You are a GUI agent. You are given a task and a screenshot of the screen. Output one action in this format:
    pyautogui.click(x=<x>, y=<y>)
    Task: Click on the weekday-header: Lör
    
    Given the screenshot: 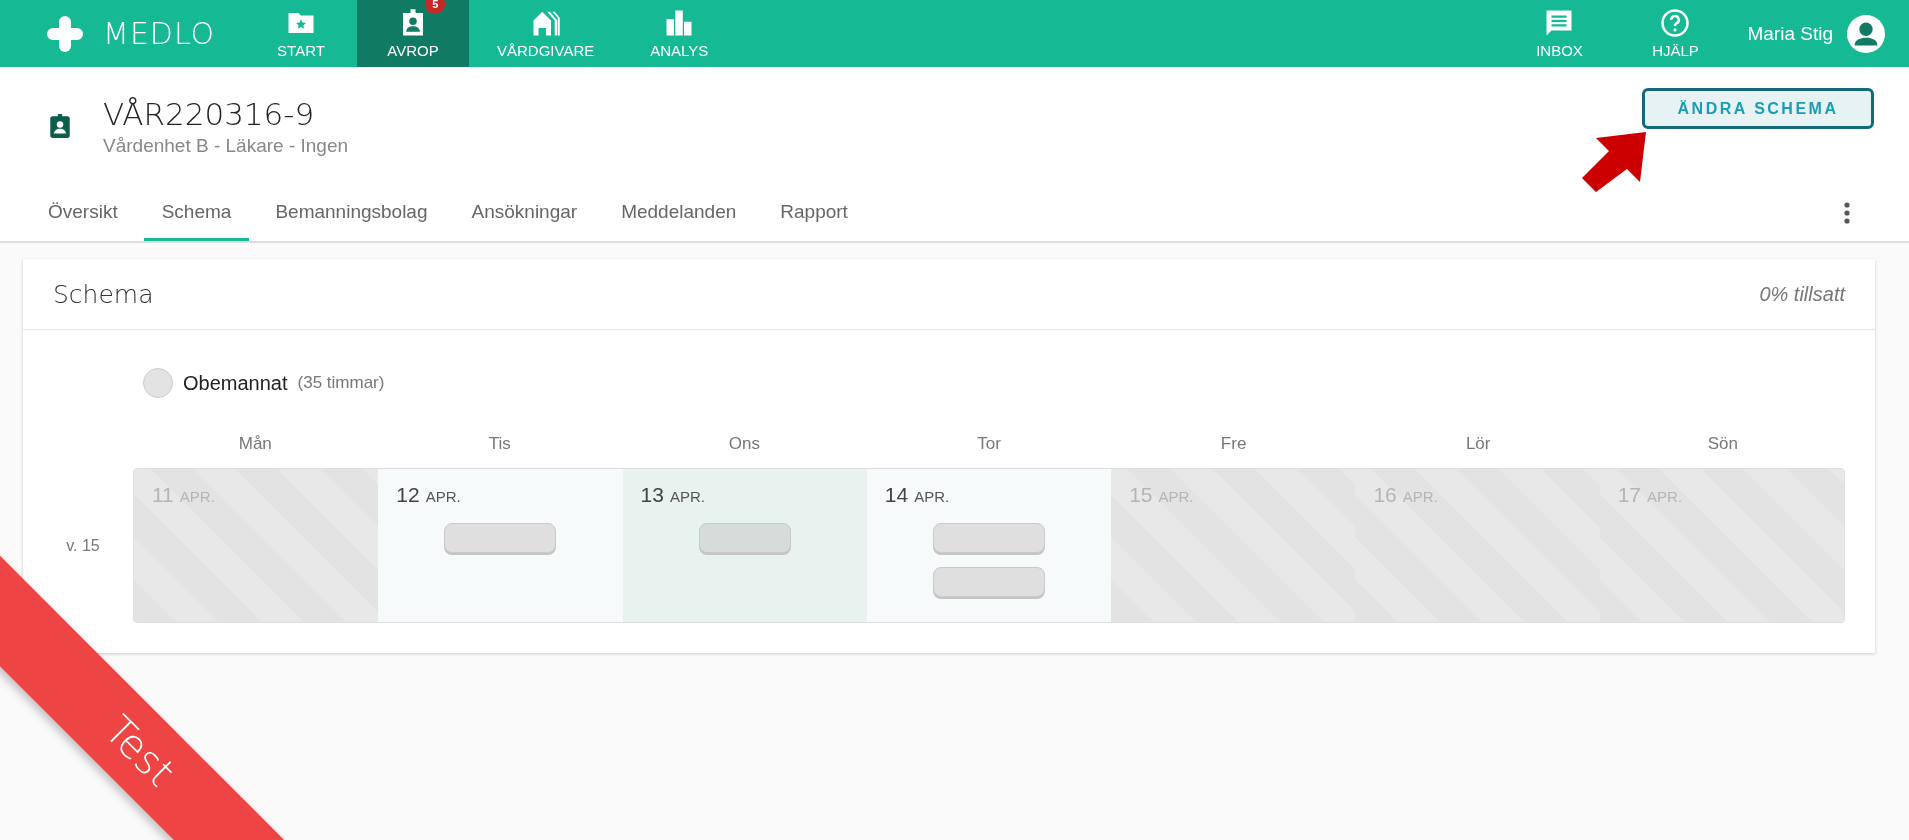 What is the action you would take?
    pyautogui.click(x=1478, y=444)
    